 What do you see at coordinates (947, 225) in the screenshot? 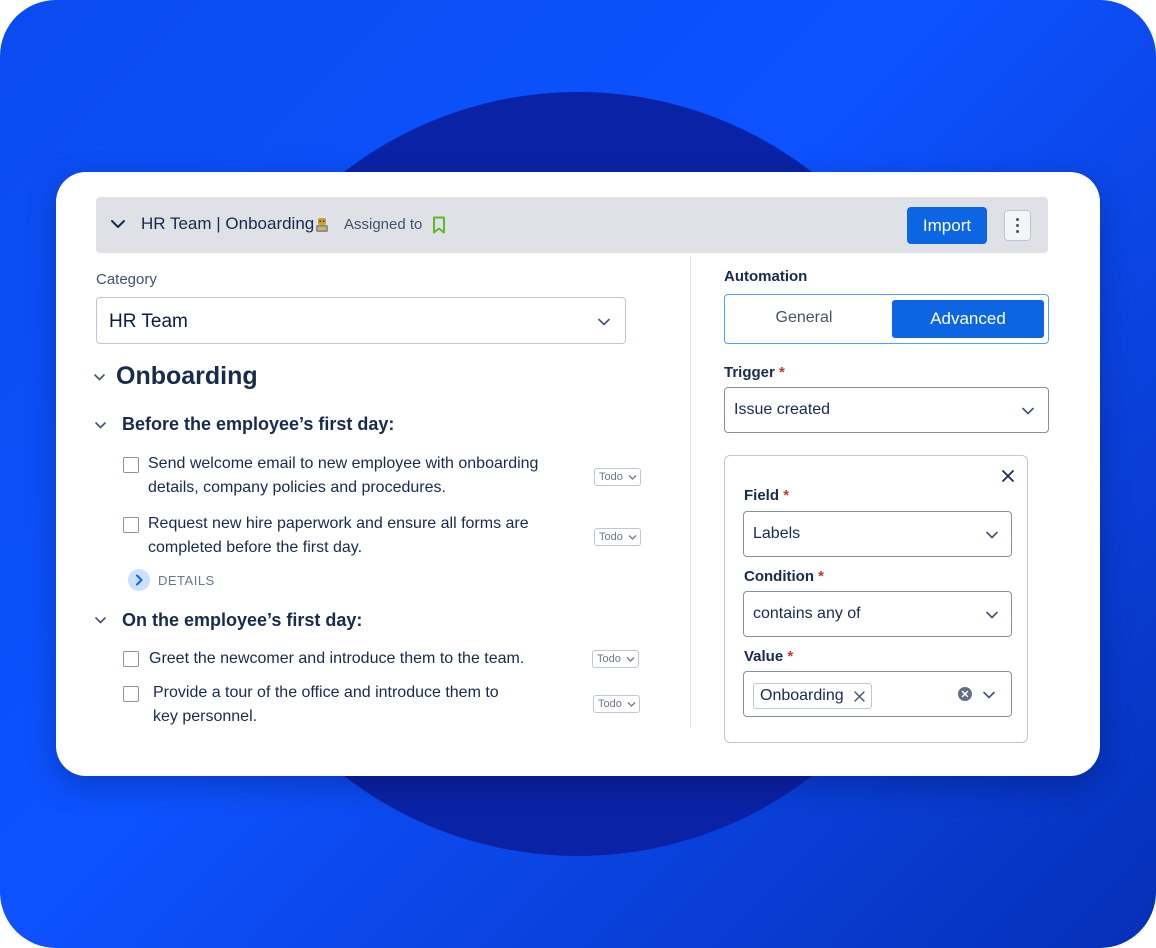
I see `import-button: Import` at bounding box center [947, 225].